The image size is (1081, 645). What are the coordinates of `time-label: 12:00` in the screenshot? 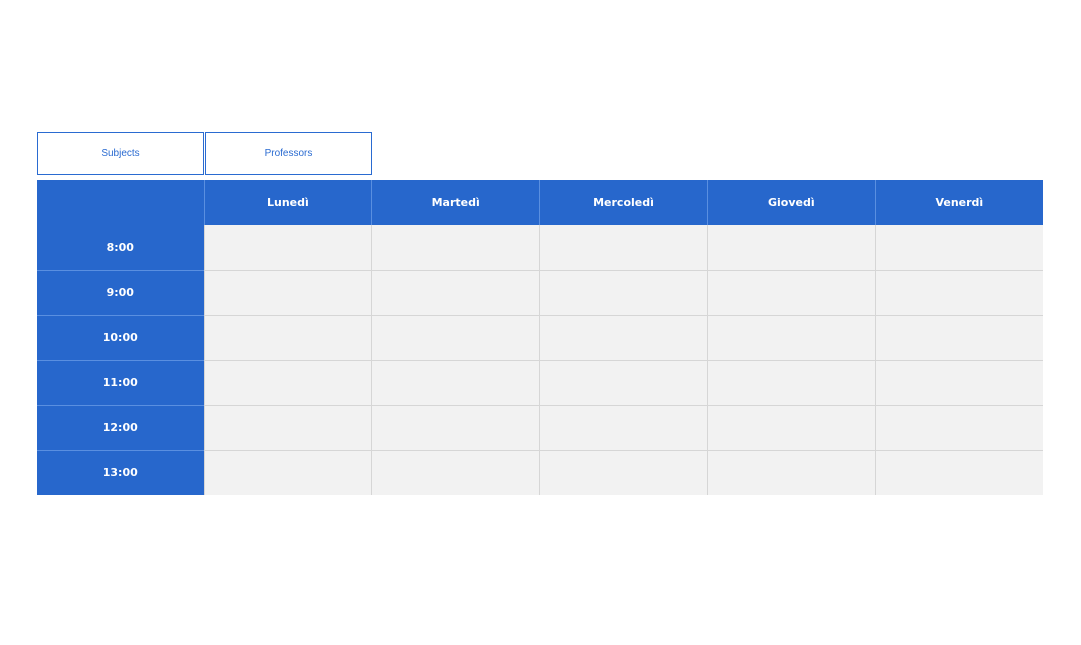 It's located at (120, 427).